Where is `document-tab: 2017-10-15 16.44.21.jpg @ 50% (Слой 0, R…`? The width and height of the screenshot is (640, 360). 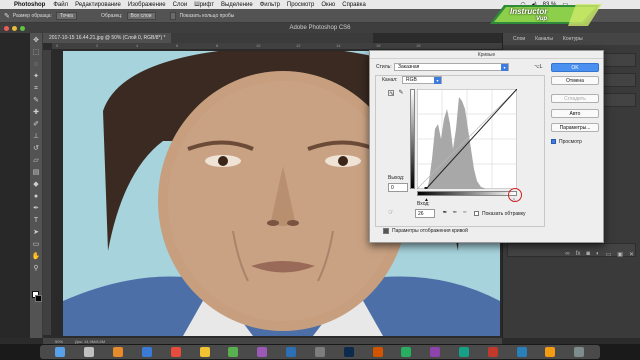 document-tab: 2017-10-15 16.44.21.jpg @ 50% (Слой 0, R… is located at coordinates (107, 38).